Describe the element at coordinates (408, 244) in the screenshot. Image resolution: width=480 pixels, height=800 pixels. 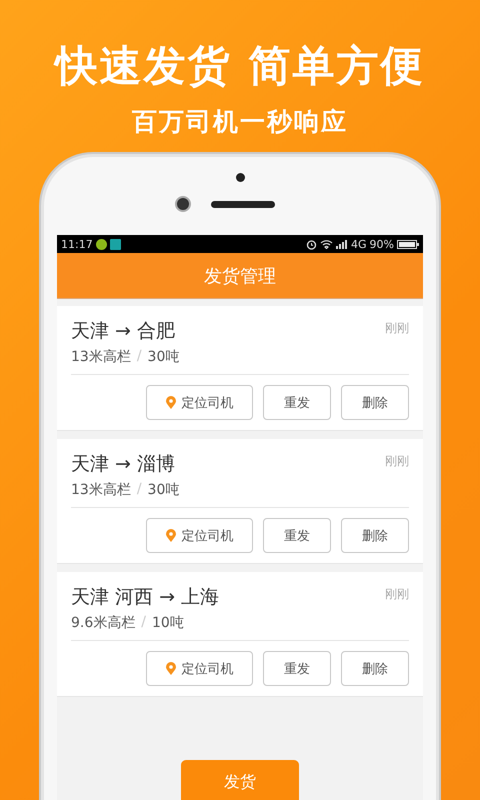
I see `battery-icon` at that location.